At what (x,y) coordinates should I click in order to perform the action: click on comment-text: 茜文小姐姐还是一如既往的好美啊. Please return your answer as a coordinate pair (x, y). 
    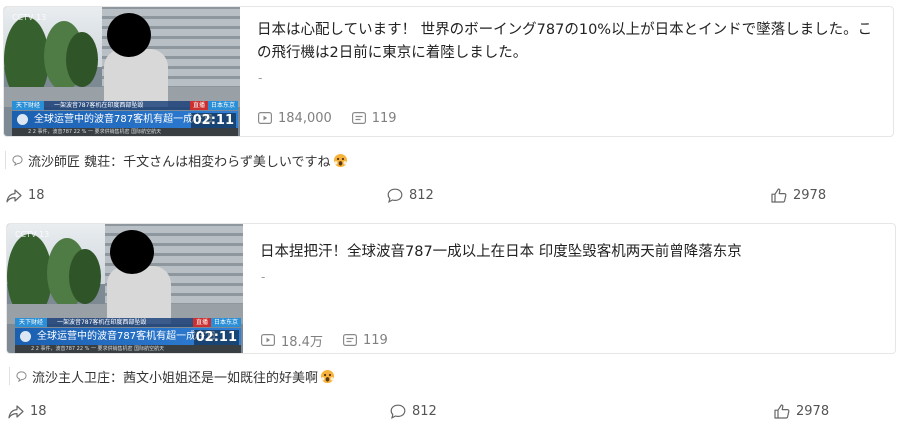
    Looking at the image, I should click on (221, 378).